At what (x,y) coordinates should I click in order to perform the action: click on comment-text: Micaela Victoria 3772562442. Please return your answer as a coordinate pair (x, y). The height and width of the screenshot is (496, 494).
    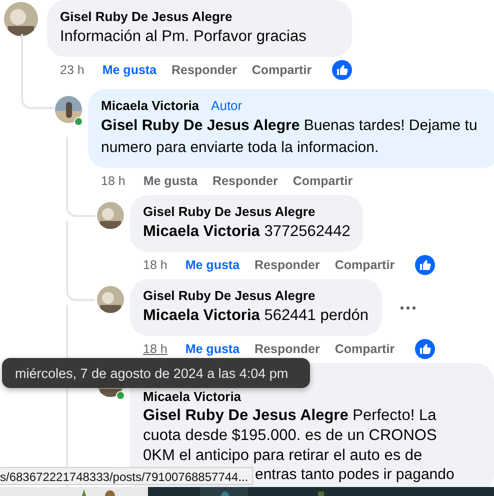
    Looking at the image, I should click on (246, 232).